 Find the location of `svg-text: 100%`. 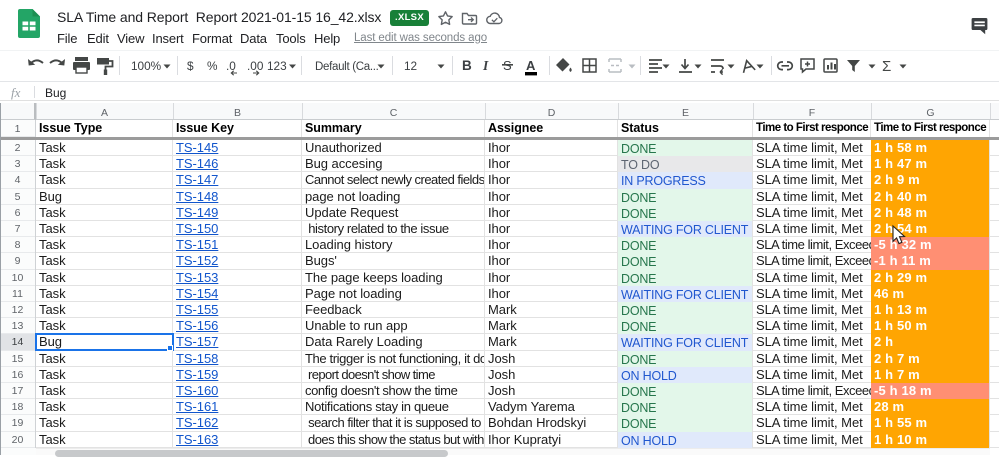

svg-text: 100% is located at coordinates (146, 66).